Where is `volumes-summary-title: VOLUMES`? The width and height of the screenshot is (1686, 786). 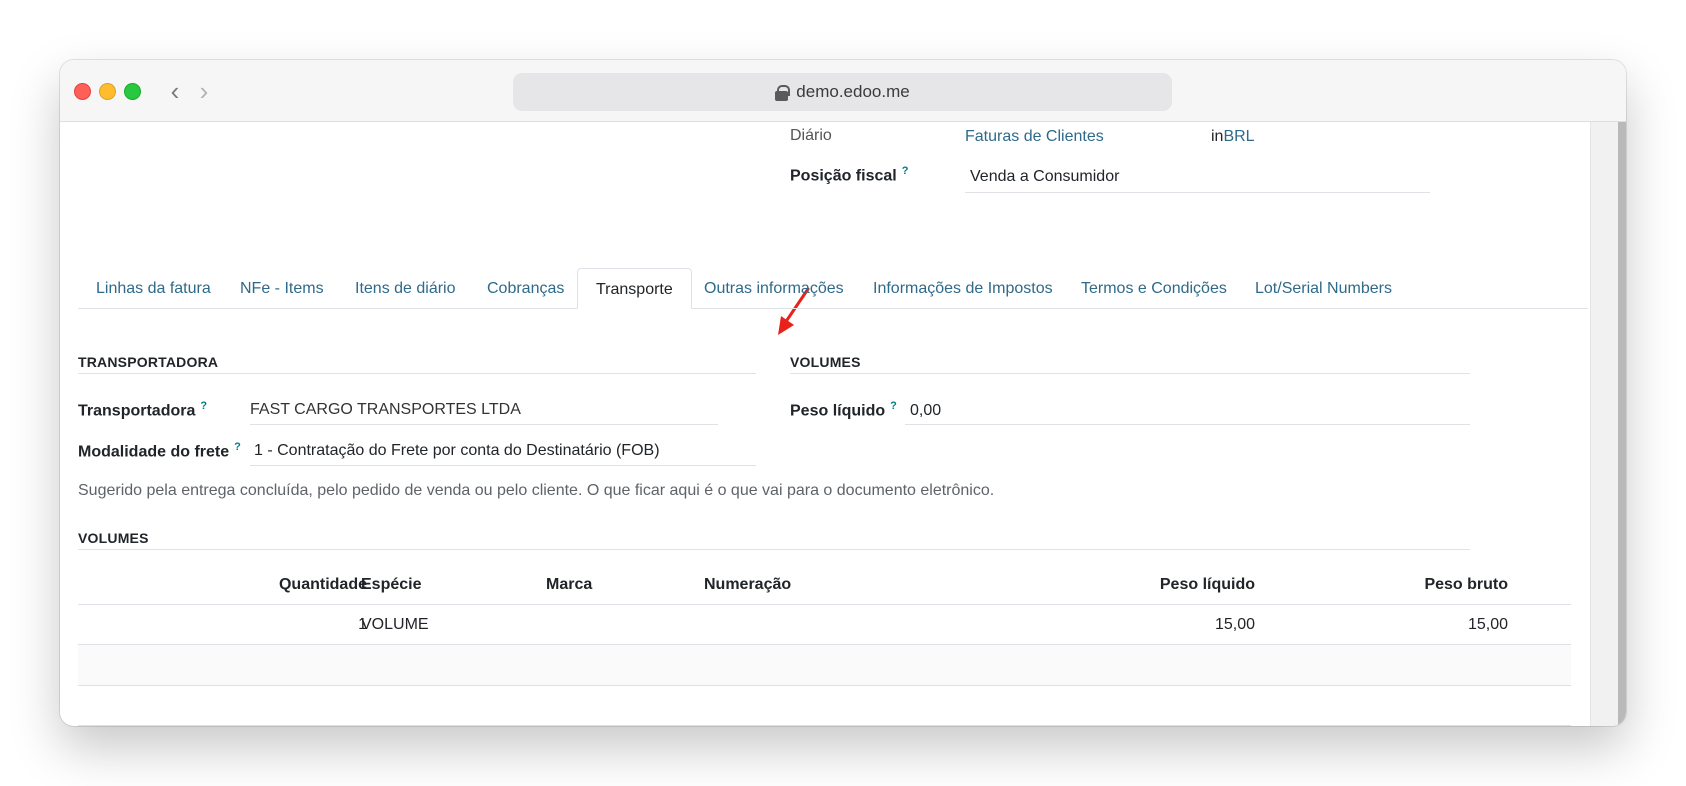 volumes-summary-title: VOLUMES is located at coordinates (825, 362).